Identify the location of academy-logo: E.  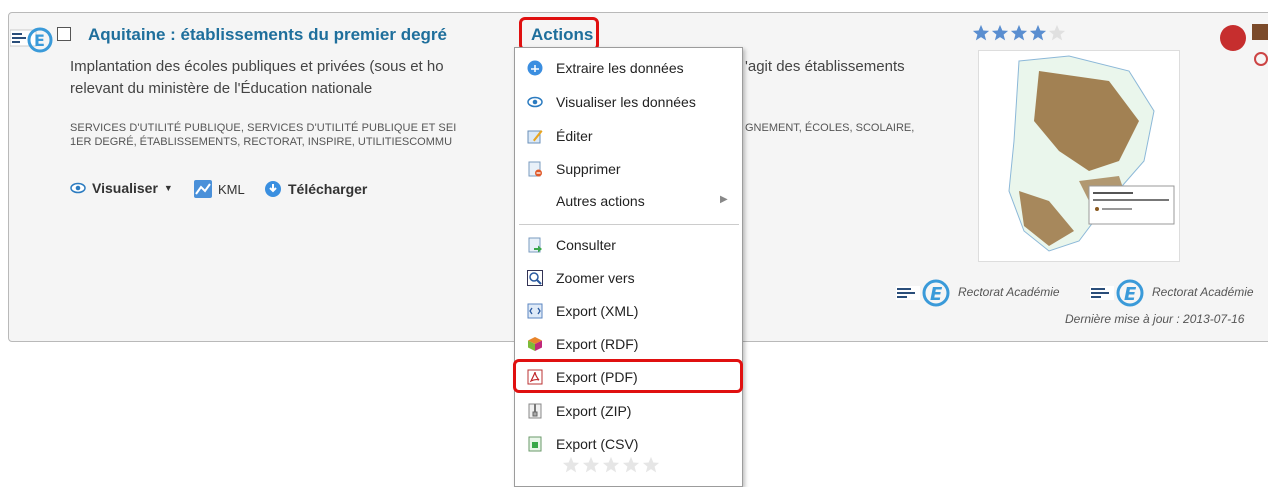
(31, 43).